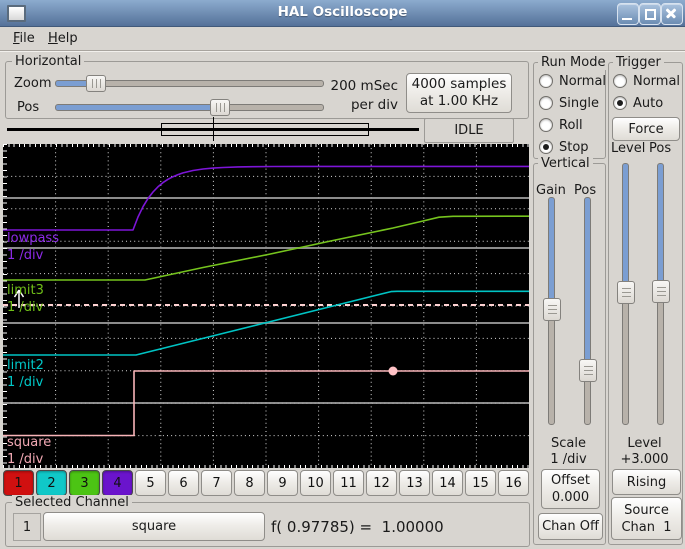 Image resolution: width=685 pixels, height=549 pixels. I want to click on probe-marker-dot, so click(393, 371).